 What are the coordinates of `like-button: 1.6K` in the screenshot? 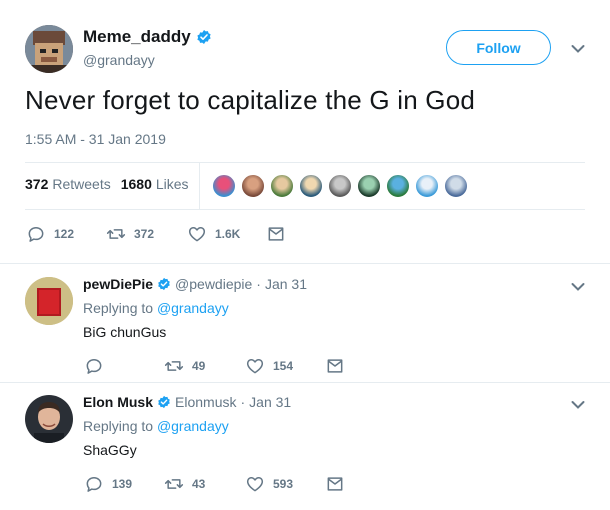 It's located at (213, 234).